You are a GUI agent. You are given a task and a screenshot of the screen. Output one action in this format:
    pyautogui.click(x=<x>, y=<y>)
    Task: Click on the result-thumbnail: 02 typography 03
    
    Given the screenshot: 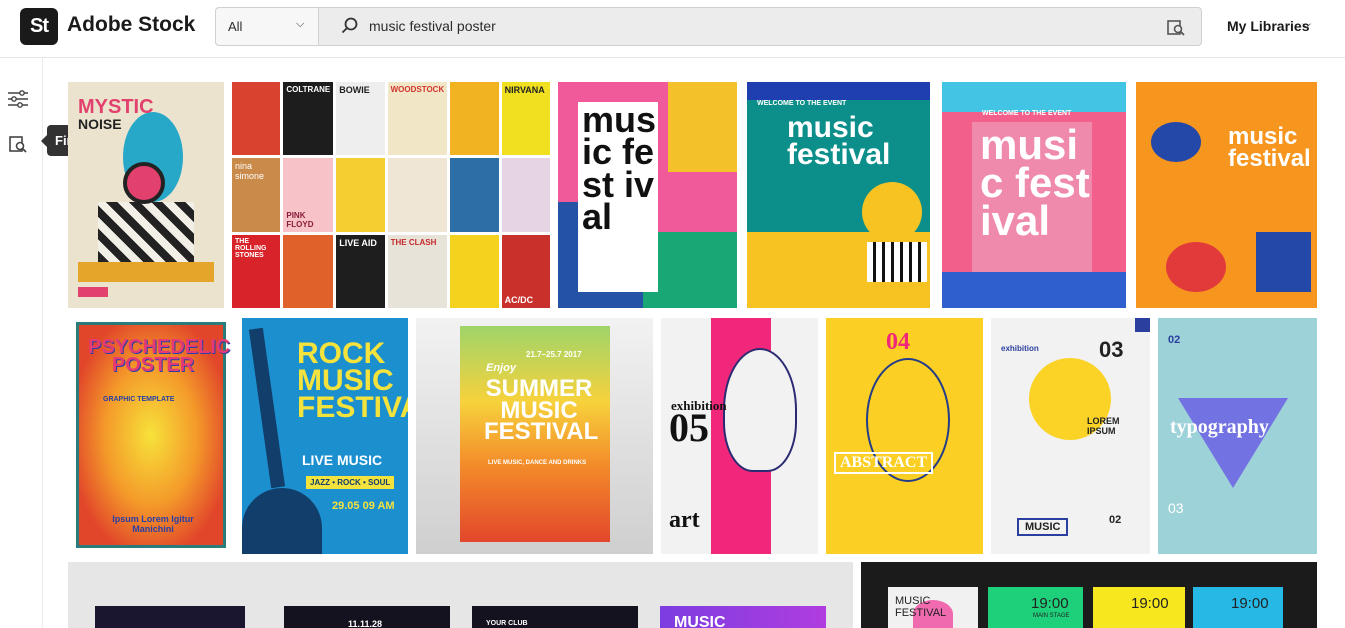 What is the action you would take?
    pyautogui.click(x=1237, y=436)
    